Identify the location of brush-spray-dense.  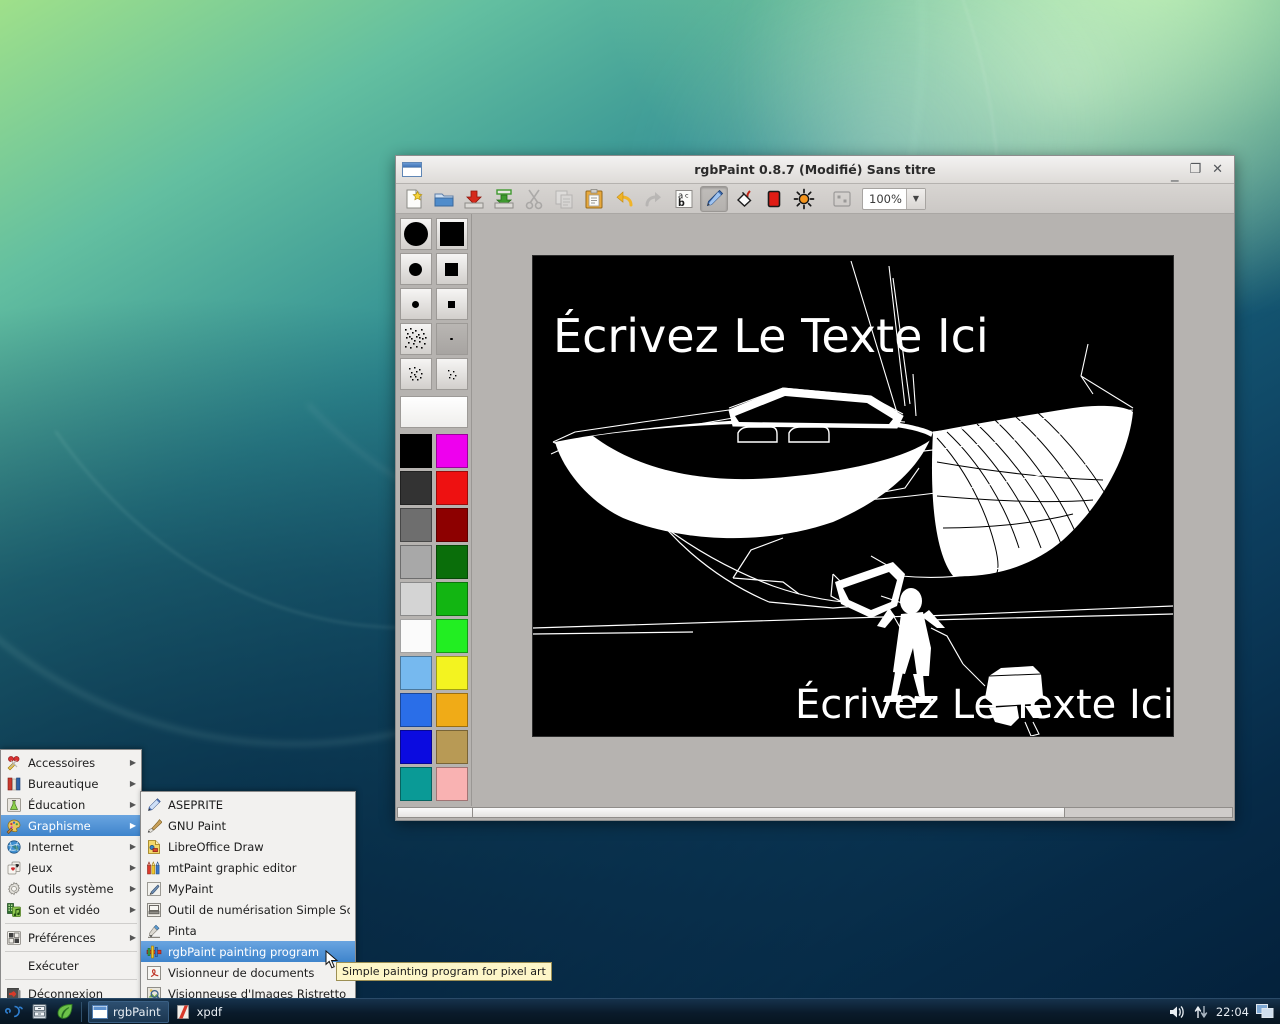
(415, 339).